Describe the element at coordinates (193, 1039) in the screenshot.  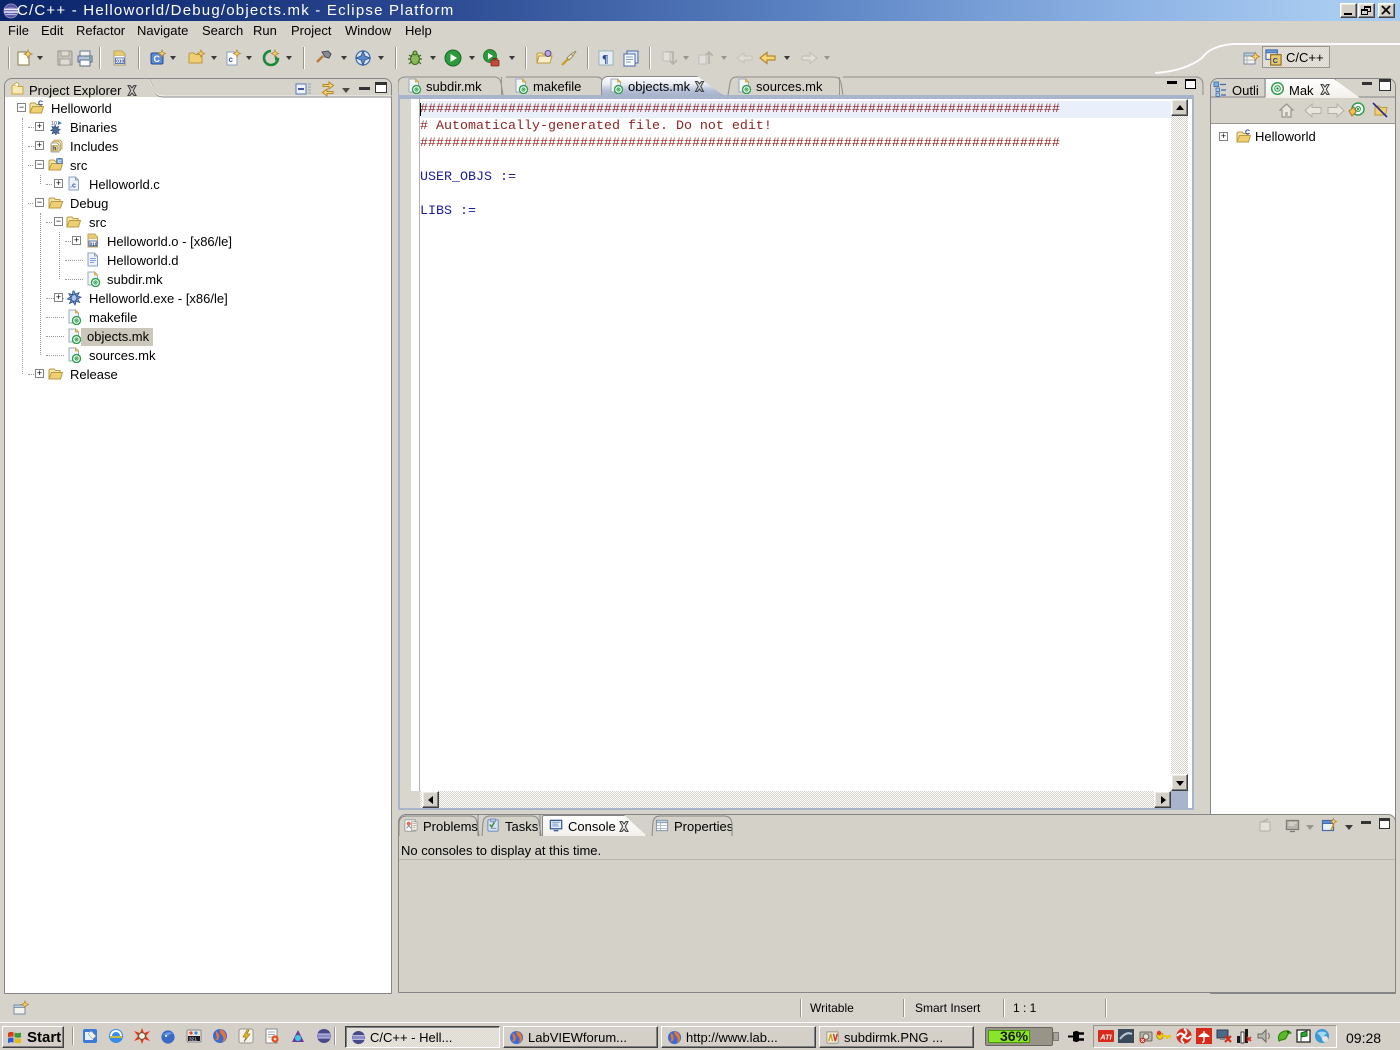
I see `svg-text: 321` at that location.